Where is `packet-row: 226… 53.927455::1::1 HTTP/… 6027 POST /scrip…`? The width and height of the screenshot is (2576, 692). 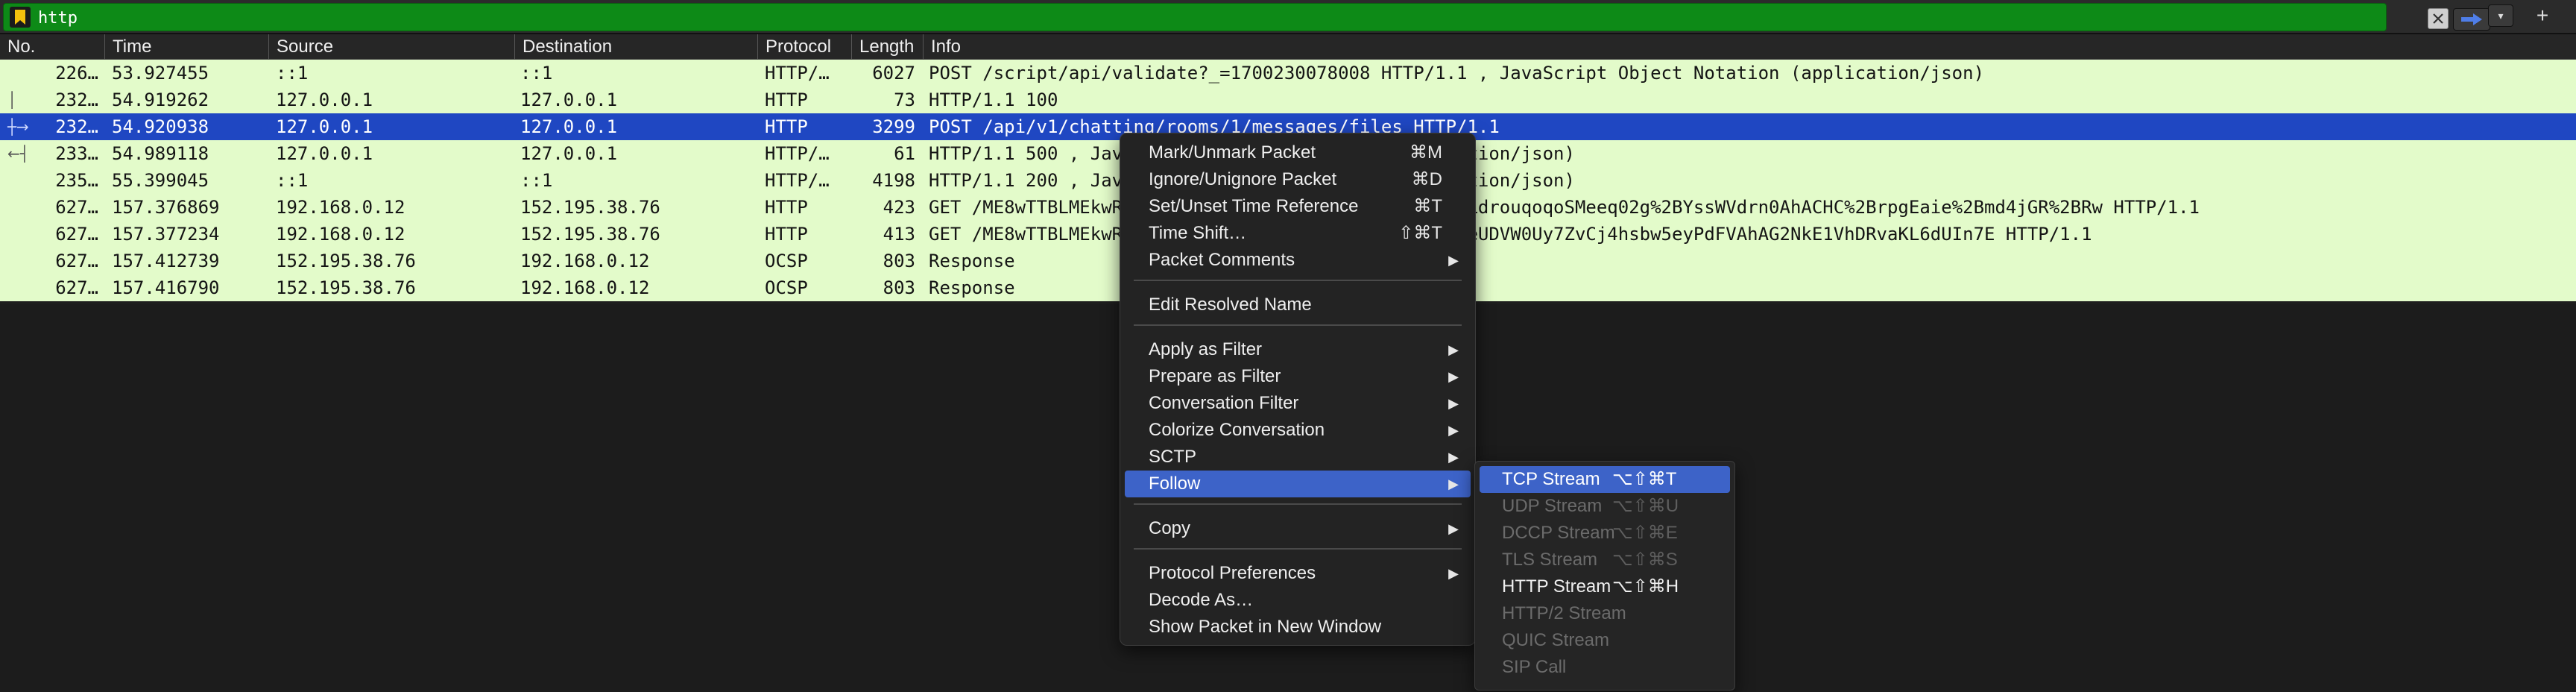
packet-row: 226… 53.927455::1::1 HTTP/… 6027 POST /scrip… is located at coordinates (1288, 73).